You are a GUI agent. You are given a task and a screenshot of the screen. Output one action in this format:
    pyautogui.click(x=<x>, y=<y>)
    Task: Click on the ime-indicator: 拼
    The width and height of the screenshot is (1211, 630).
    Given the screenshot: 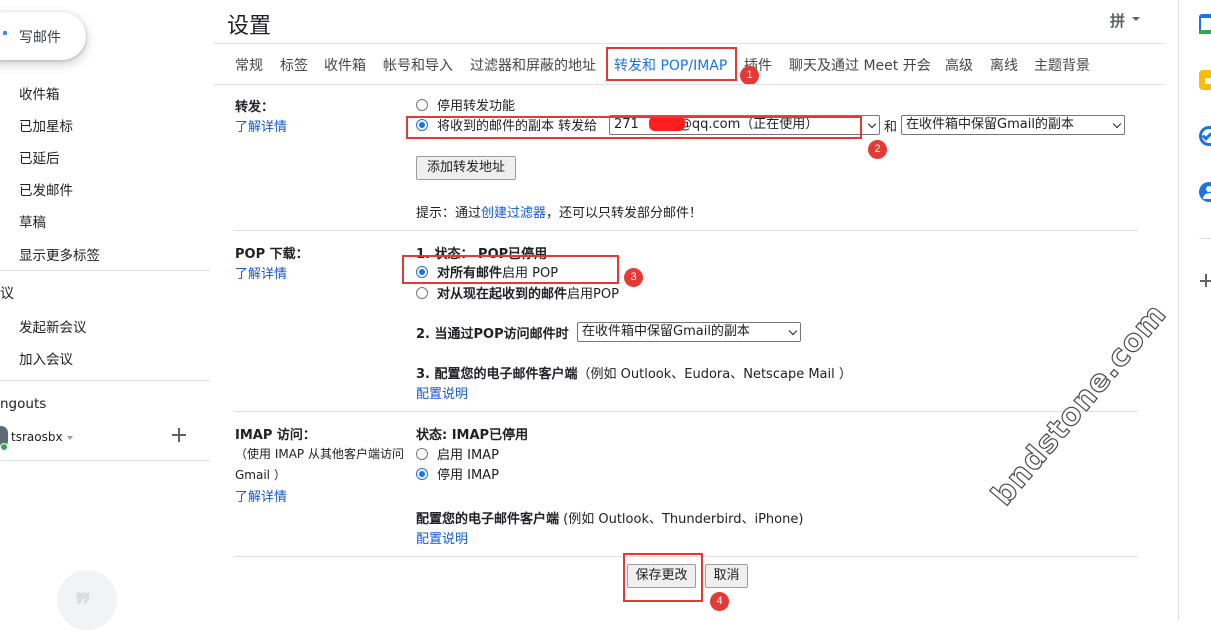 What is the action you would take?
    pyautogui.click(x=1117, y=20)
    